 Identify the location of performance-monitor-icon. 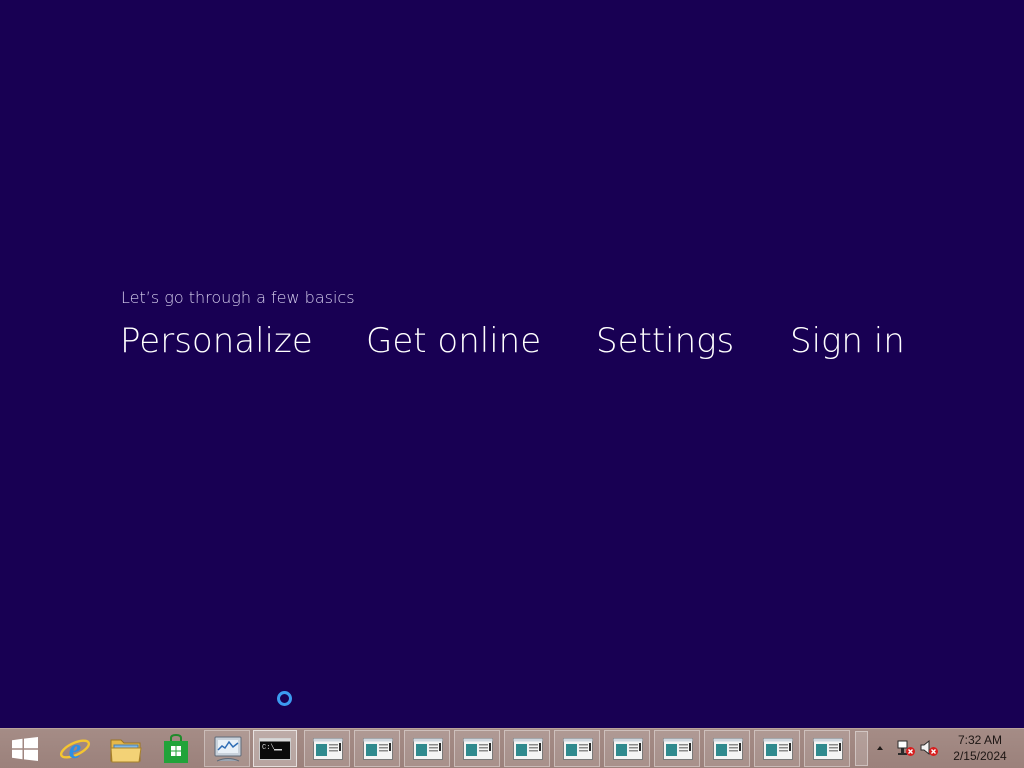
(228, 749).